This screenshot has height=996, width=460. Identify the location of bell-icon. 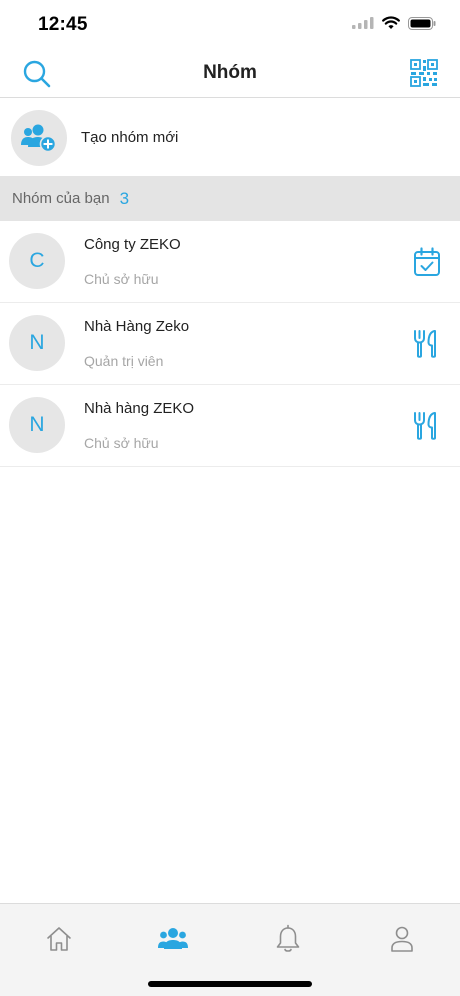
(288, 939).